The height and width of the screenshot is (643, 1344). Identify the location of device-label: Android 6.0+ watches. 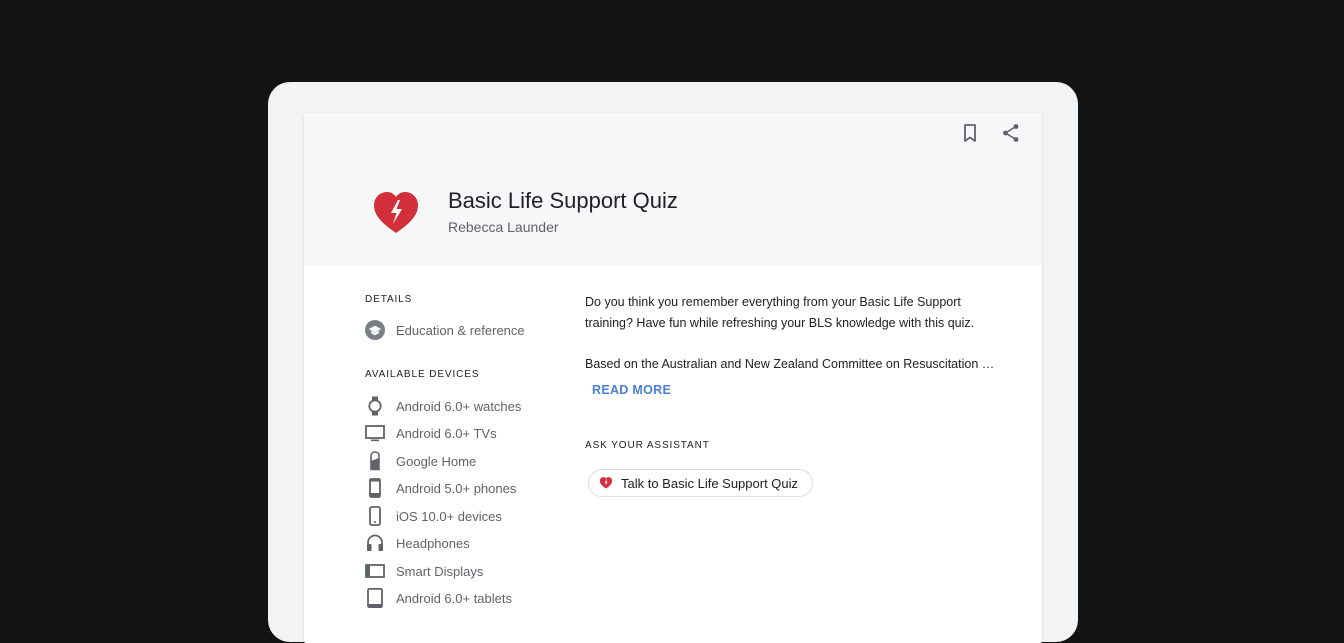
(459, 406).